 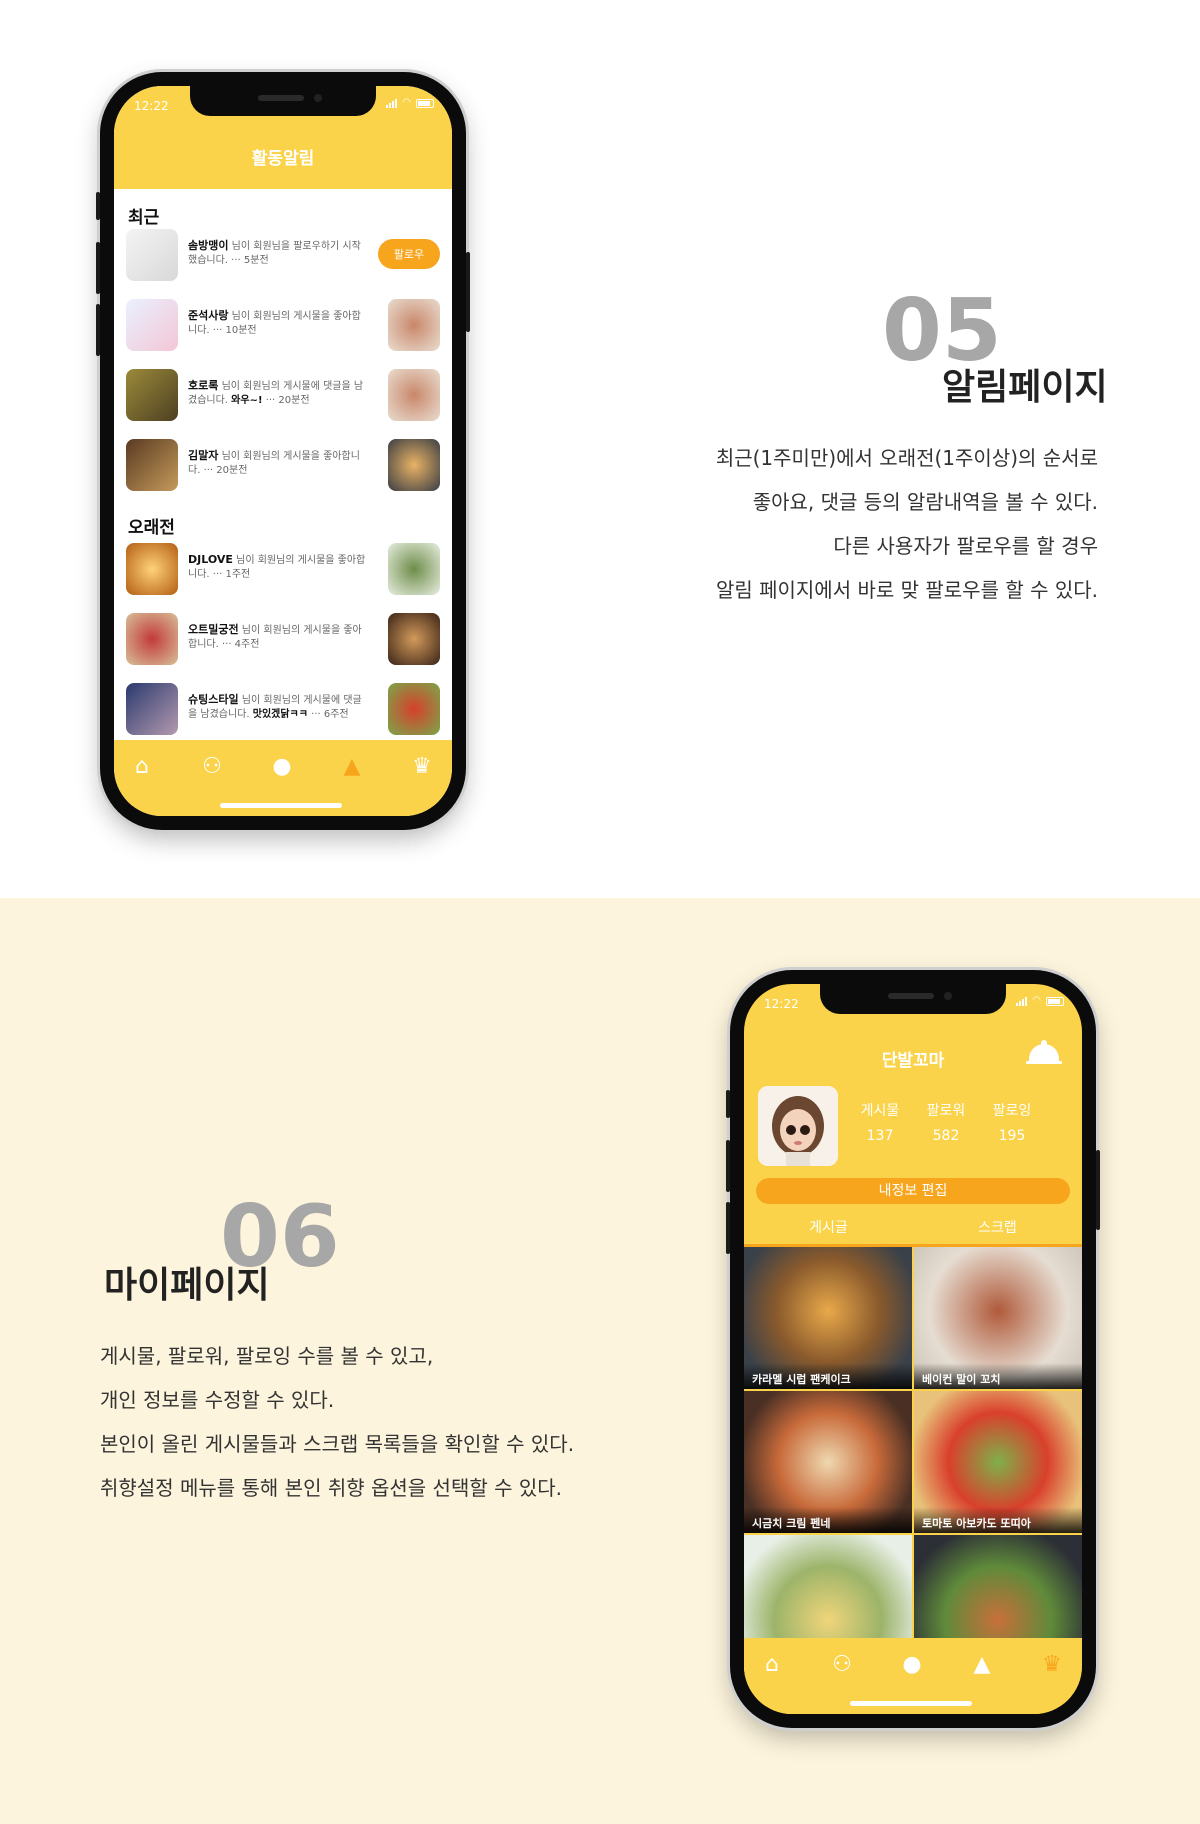 What do you see at coordinates (798, 1126) in the screenshot?
I see `avatar` at bounding box center [798, 1126].